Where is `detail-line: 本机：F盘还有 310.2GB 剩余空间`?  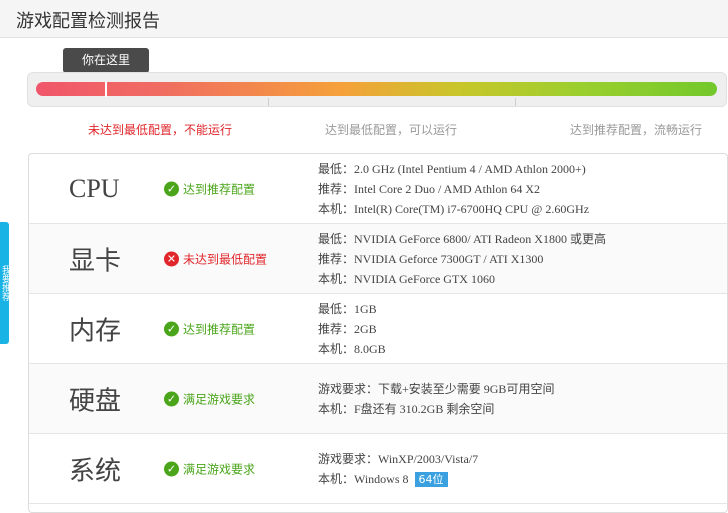
detail-line: 本机：F盘还有 310.2GB 剩余空间 is located at coordinates (406, 408).